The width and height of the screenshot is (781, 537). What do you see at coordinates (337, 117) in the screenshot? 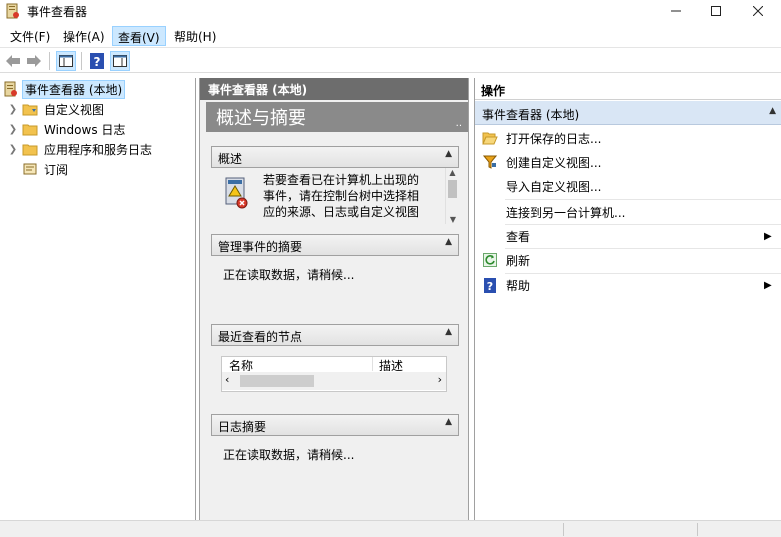
I see `overview-banner: 概述与摘要 ..` at bounding box center [337, 117].